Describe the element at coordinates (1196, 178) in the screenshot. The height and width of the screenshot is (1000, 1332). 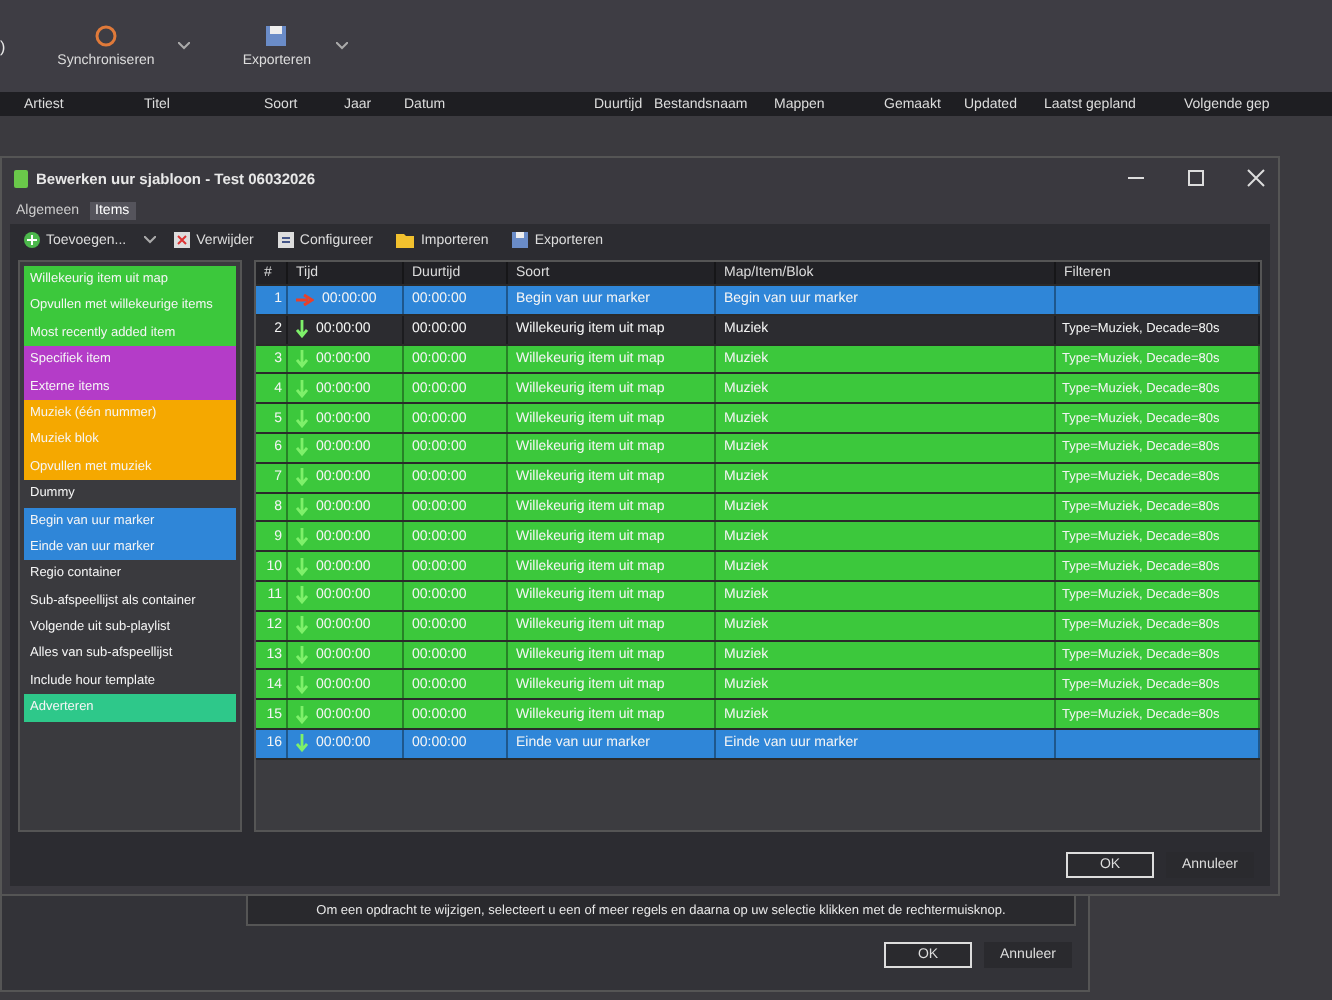
I see `maximize-icon` at that location.